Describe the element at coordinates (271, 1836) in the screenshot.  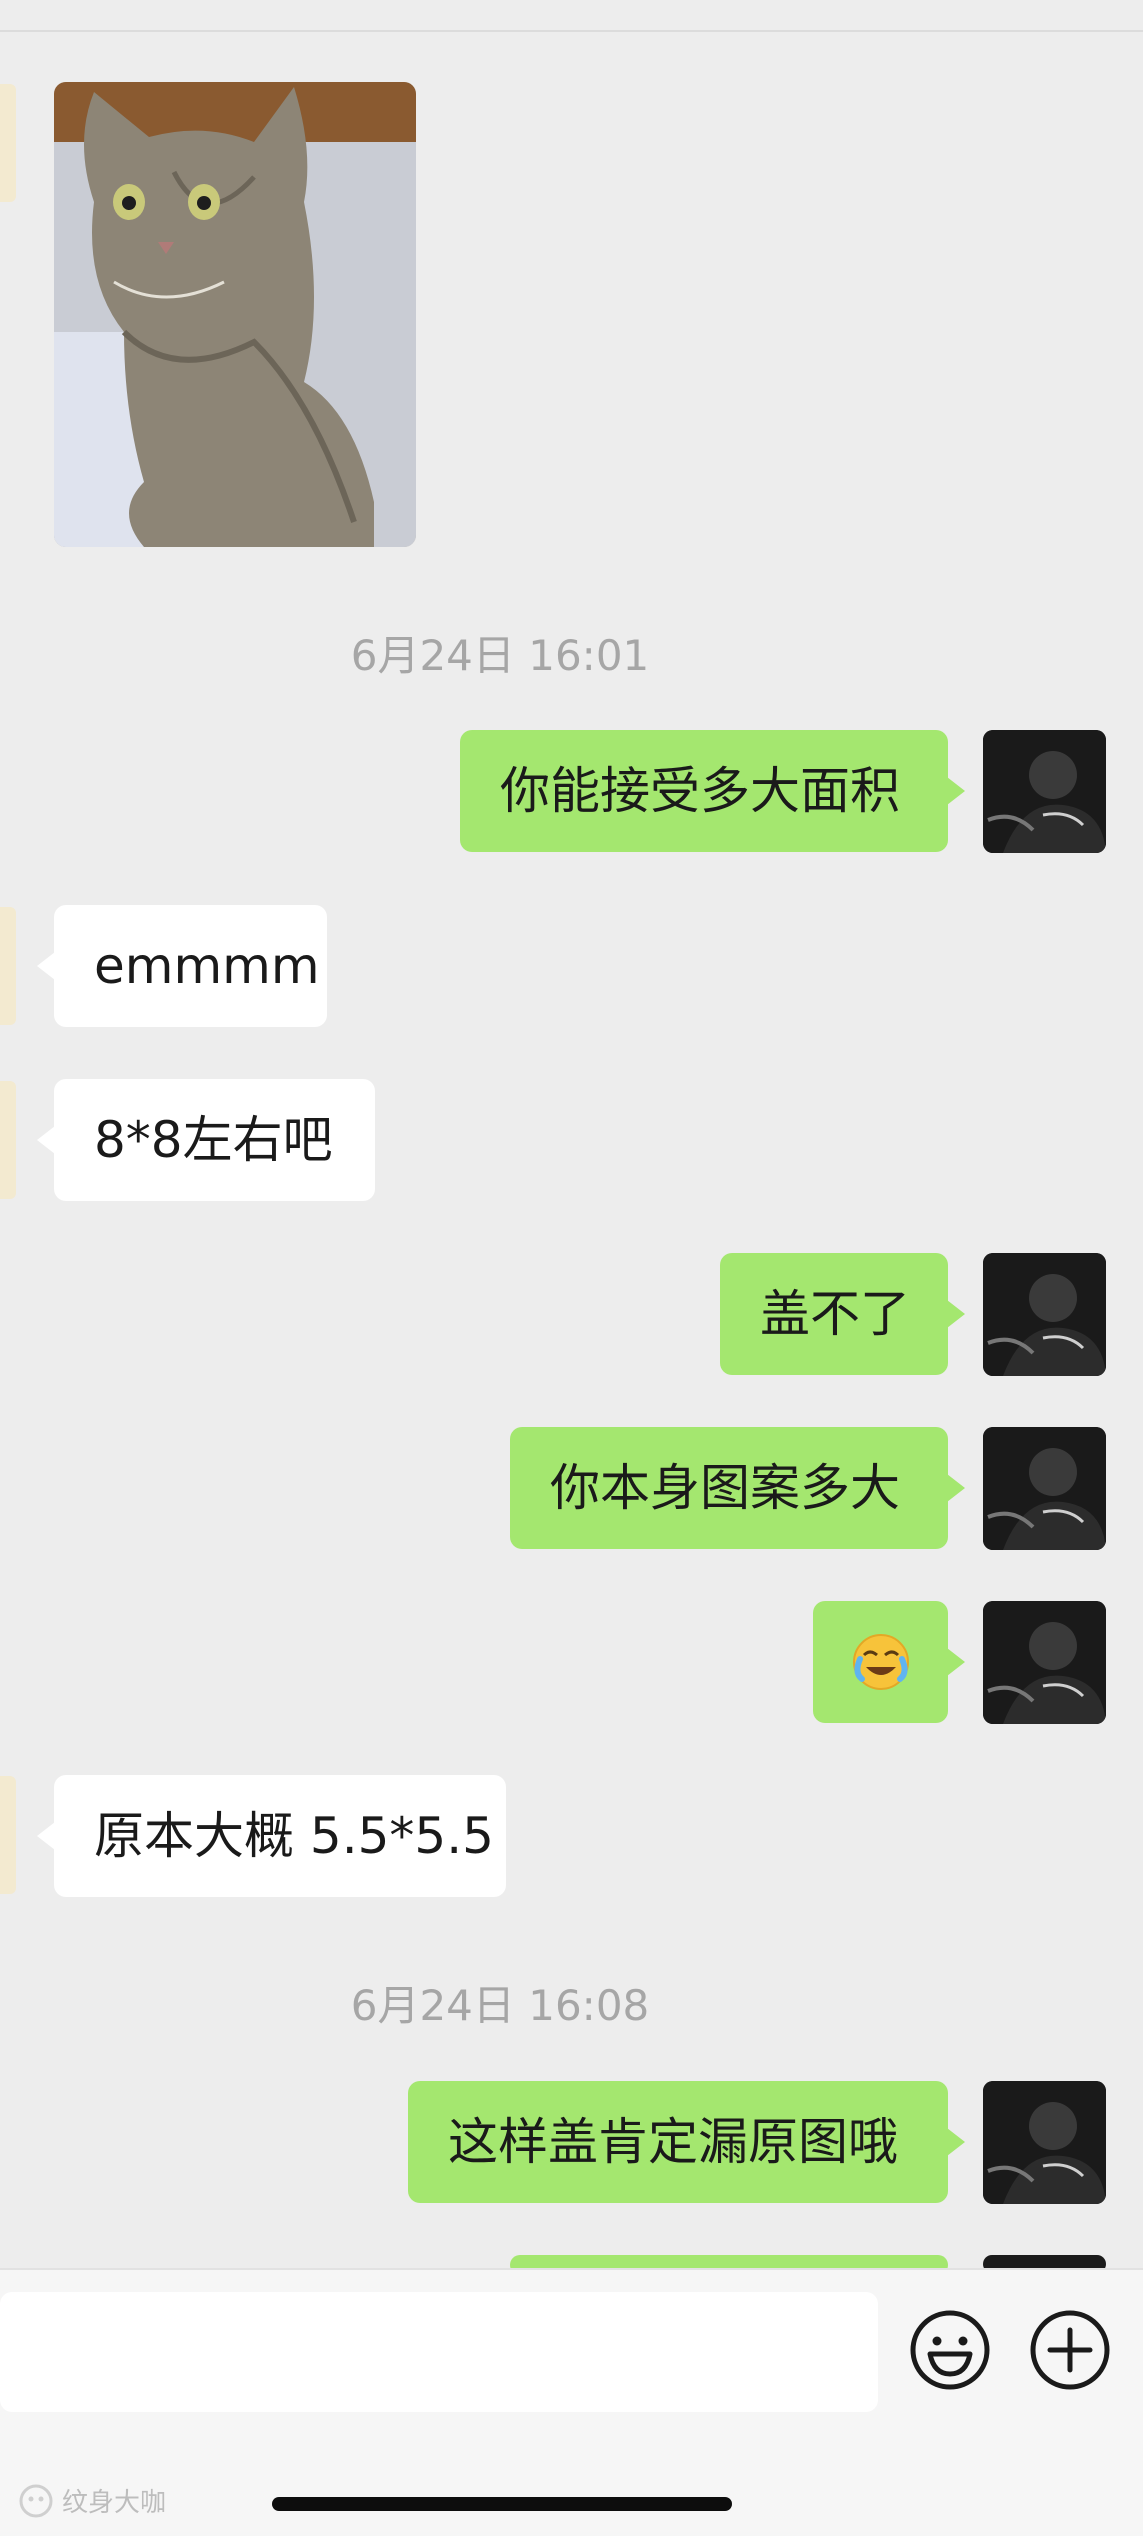
I see `incoming-message: 原本大概 5.5*5.5` at that location.